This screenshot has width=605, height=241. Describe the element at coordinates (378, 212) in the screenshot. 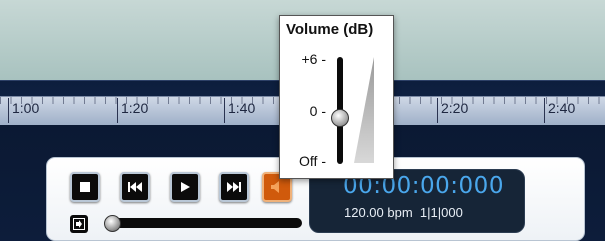

I see `tempo-readout: 120.00 bpm` at that location.